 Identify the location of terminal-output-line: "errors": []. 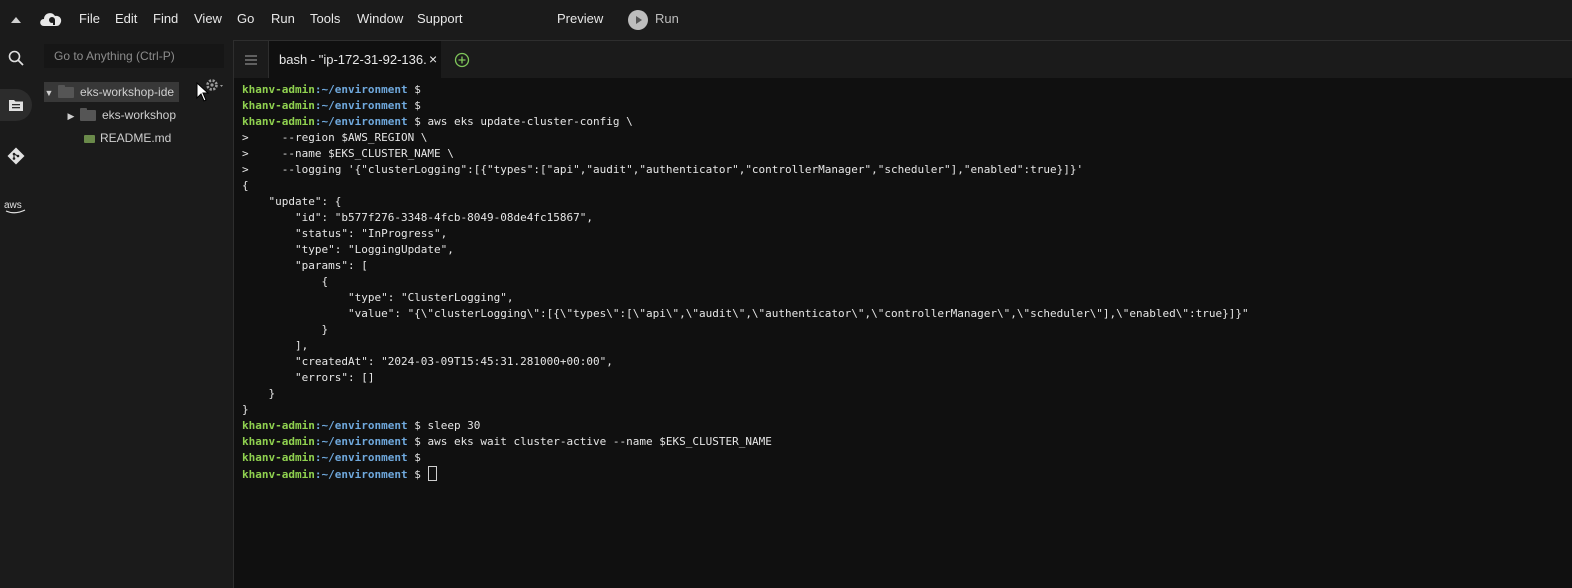
(745, 378).